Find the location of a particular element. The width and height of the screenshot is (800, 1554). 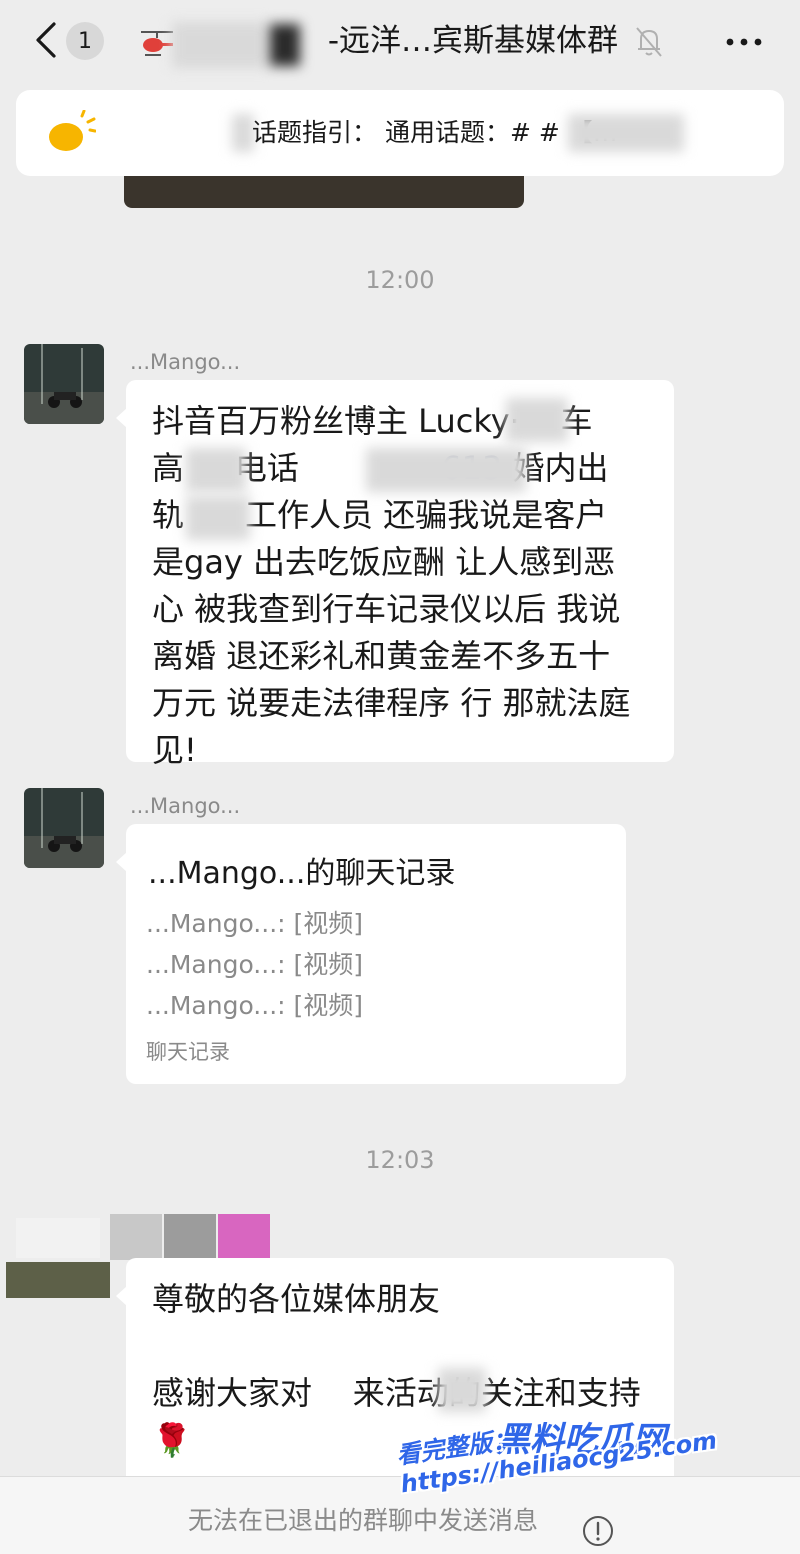

chat-record-footer: 聊天记录 is located at coordinates (188, 1052).